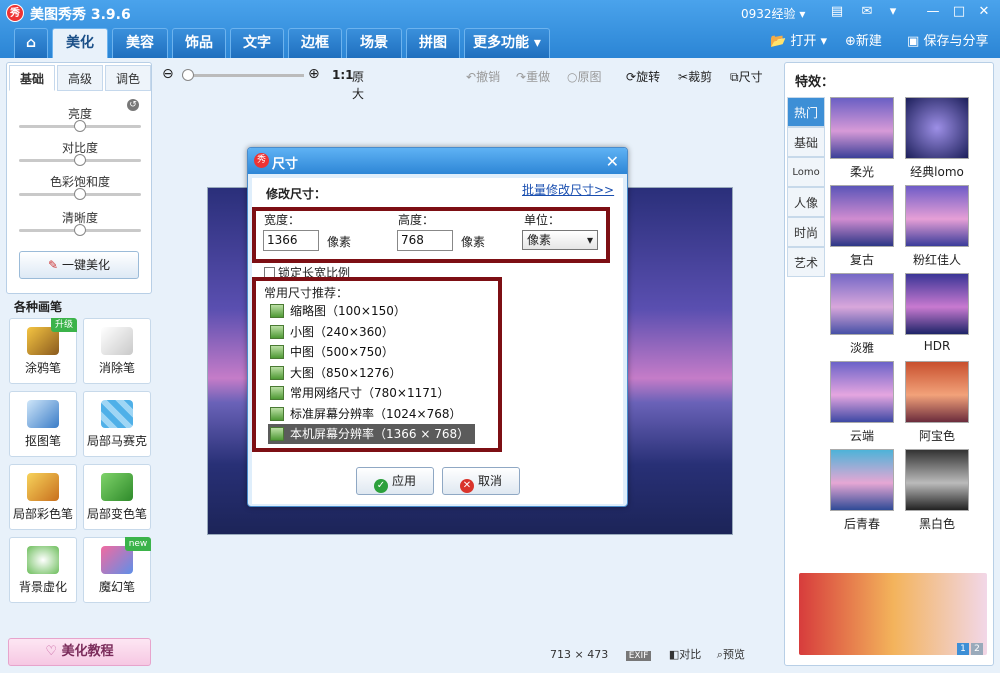  I want to click on image-dimensions: 713 × 473, so click(579, 654).